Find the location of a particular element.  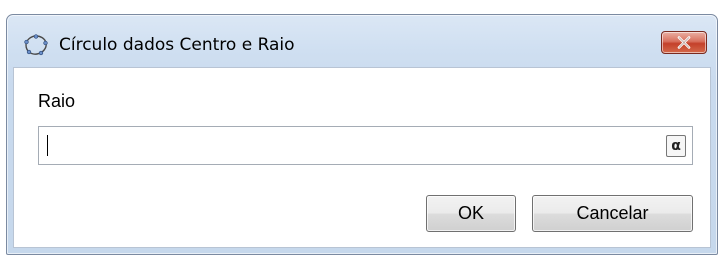

radius-label: Raio is located at coordinates (57, 101).